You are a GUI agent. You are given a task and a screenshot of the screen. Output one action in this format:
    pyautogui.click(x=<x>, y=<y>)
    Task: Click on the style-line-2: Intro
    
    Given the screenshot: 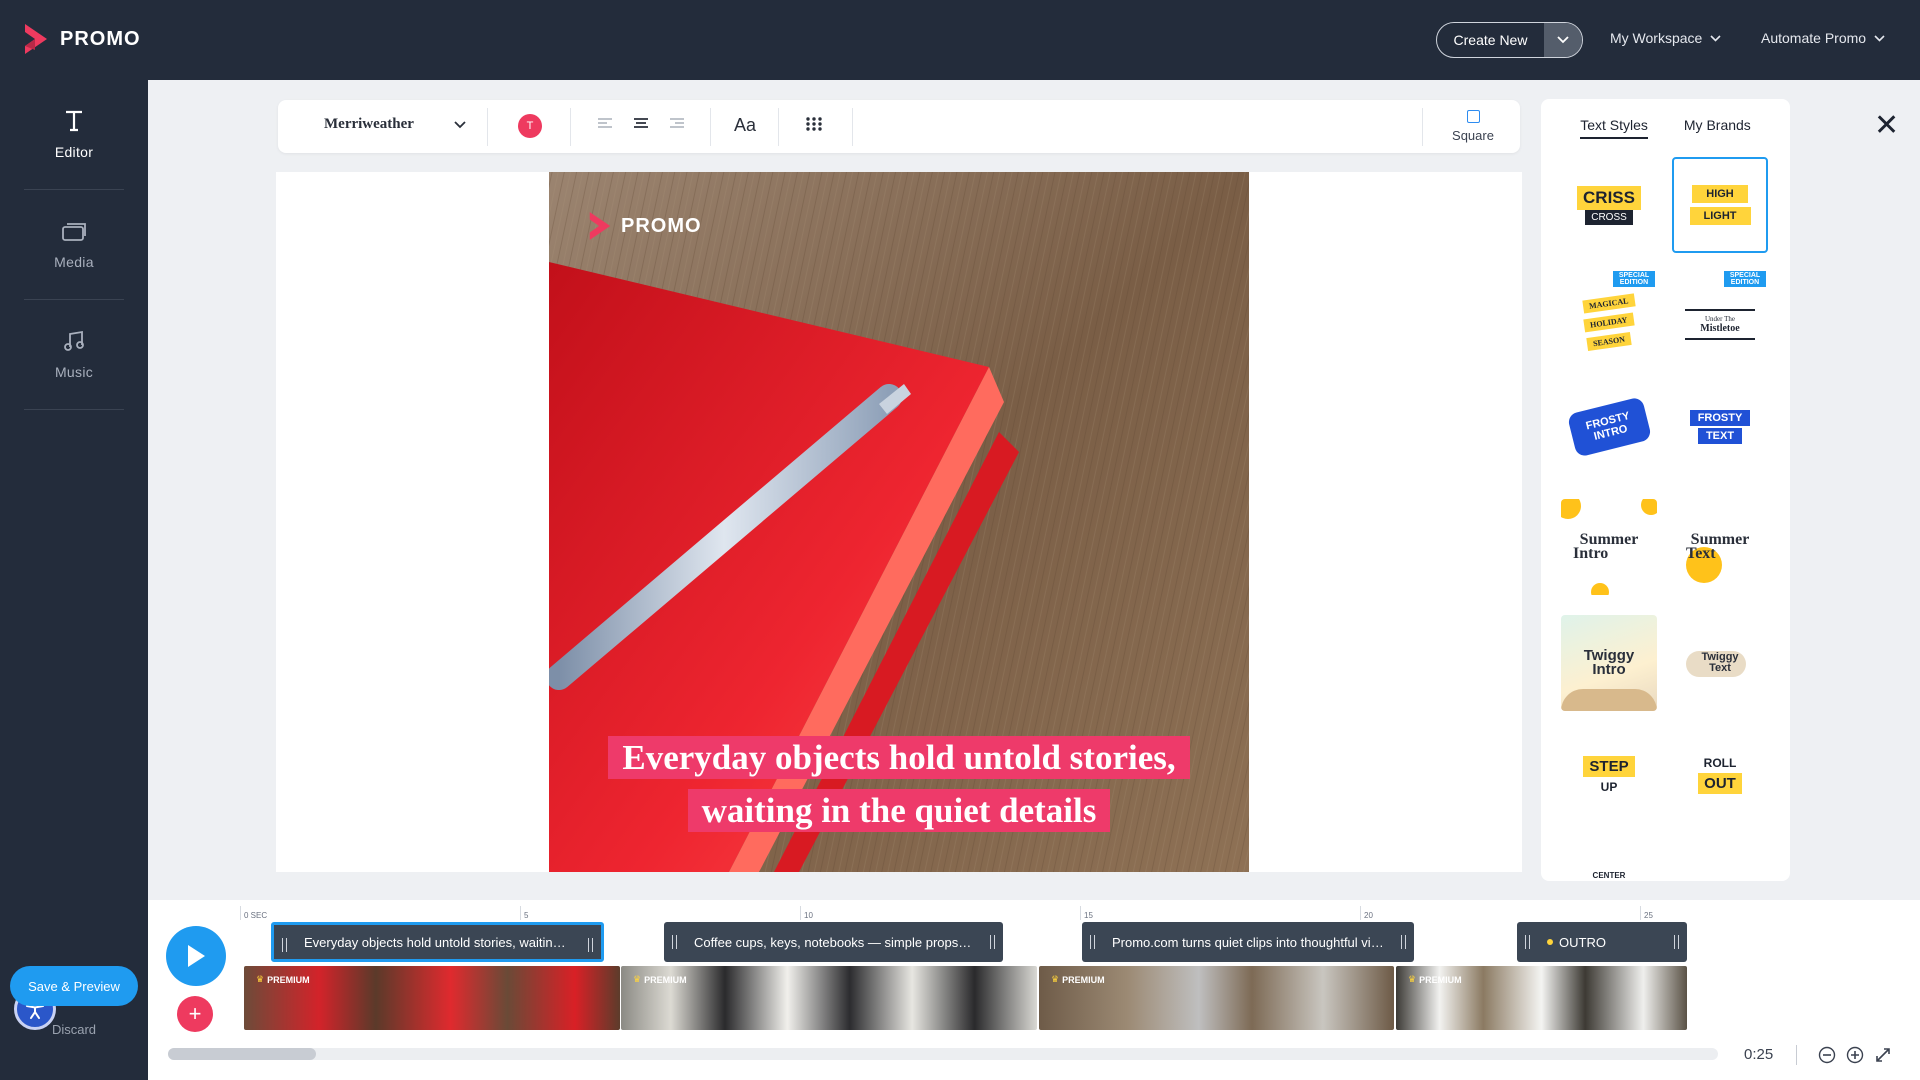 What is the action you would take?
    pyautogui.click(x=1609, y=669)
    